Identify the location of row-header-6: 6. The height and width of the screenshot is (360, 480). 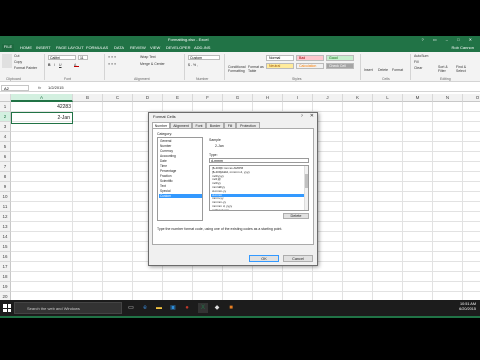
(5, 157).